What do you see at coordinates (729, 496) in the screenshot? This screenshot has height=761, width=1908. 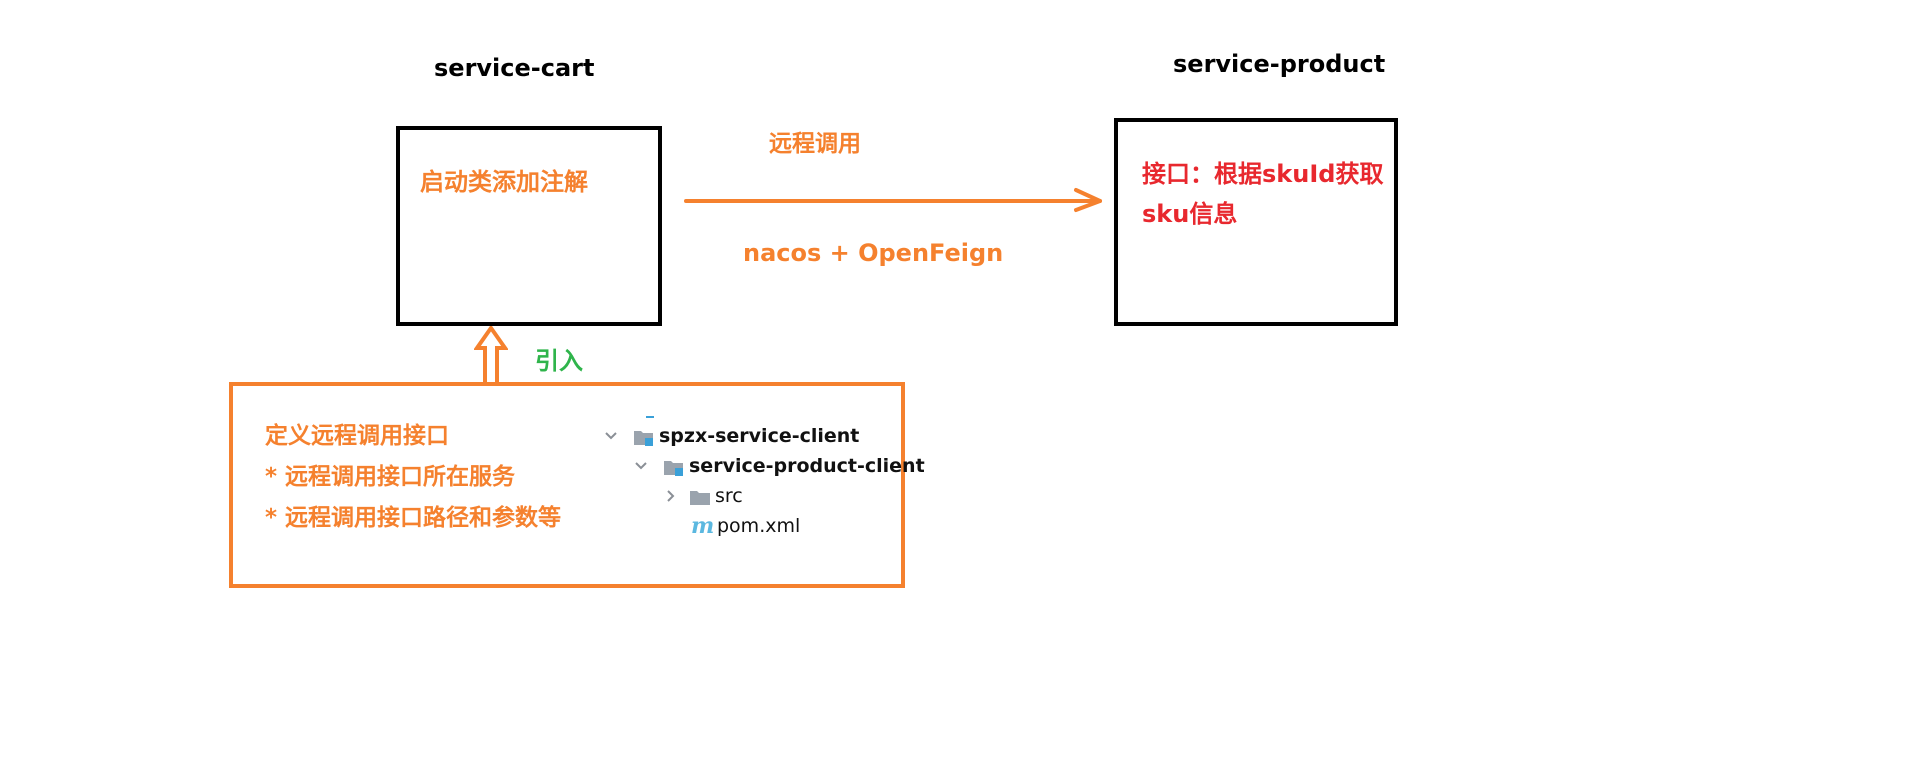 I see `tree-src-label: src` at bounding box center [729, 496].